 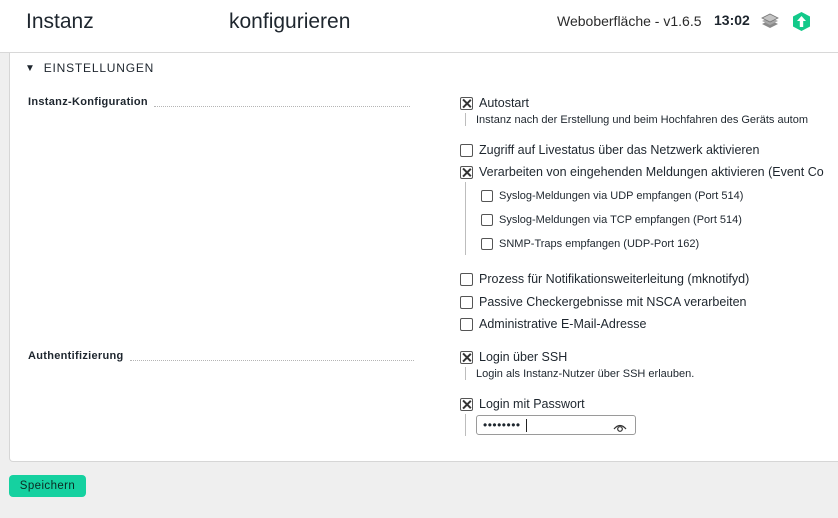 I want to click on mknotifyd-checkbox, so click(x=466, y=279).